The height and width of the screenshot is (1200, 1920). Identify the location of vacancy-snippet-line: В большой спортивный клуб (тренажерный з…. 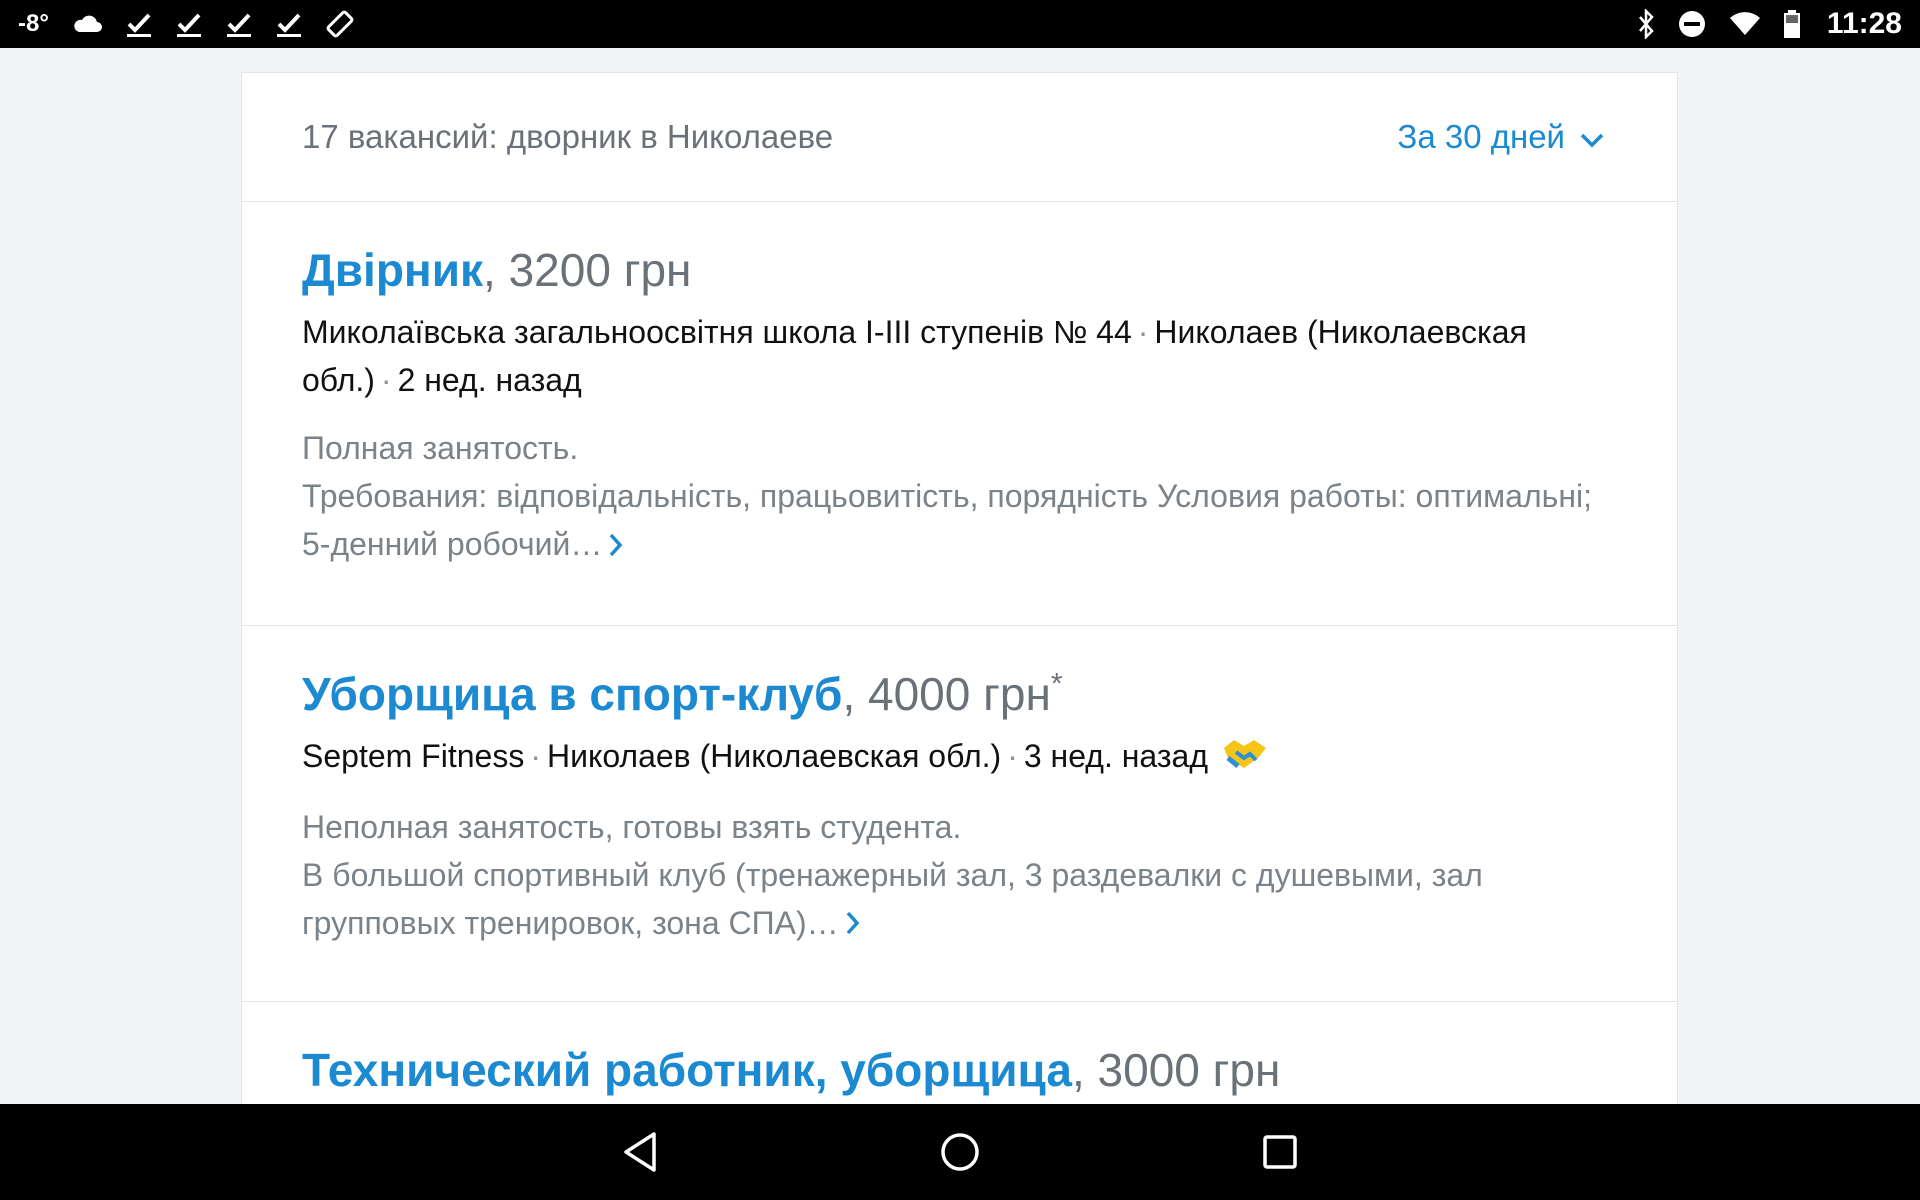
(959, 900).